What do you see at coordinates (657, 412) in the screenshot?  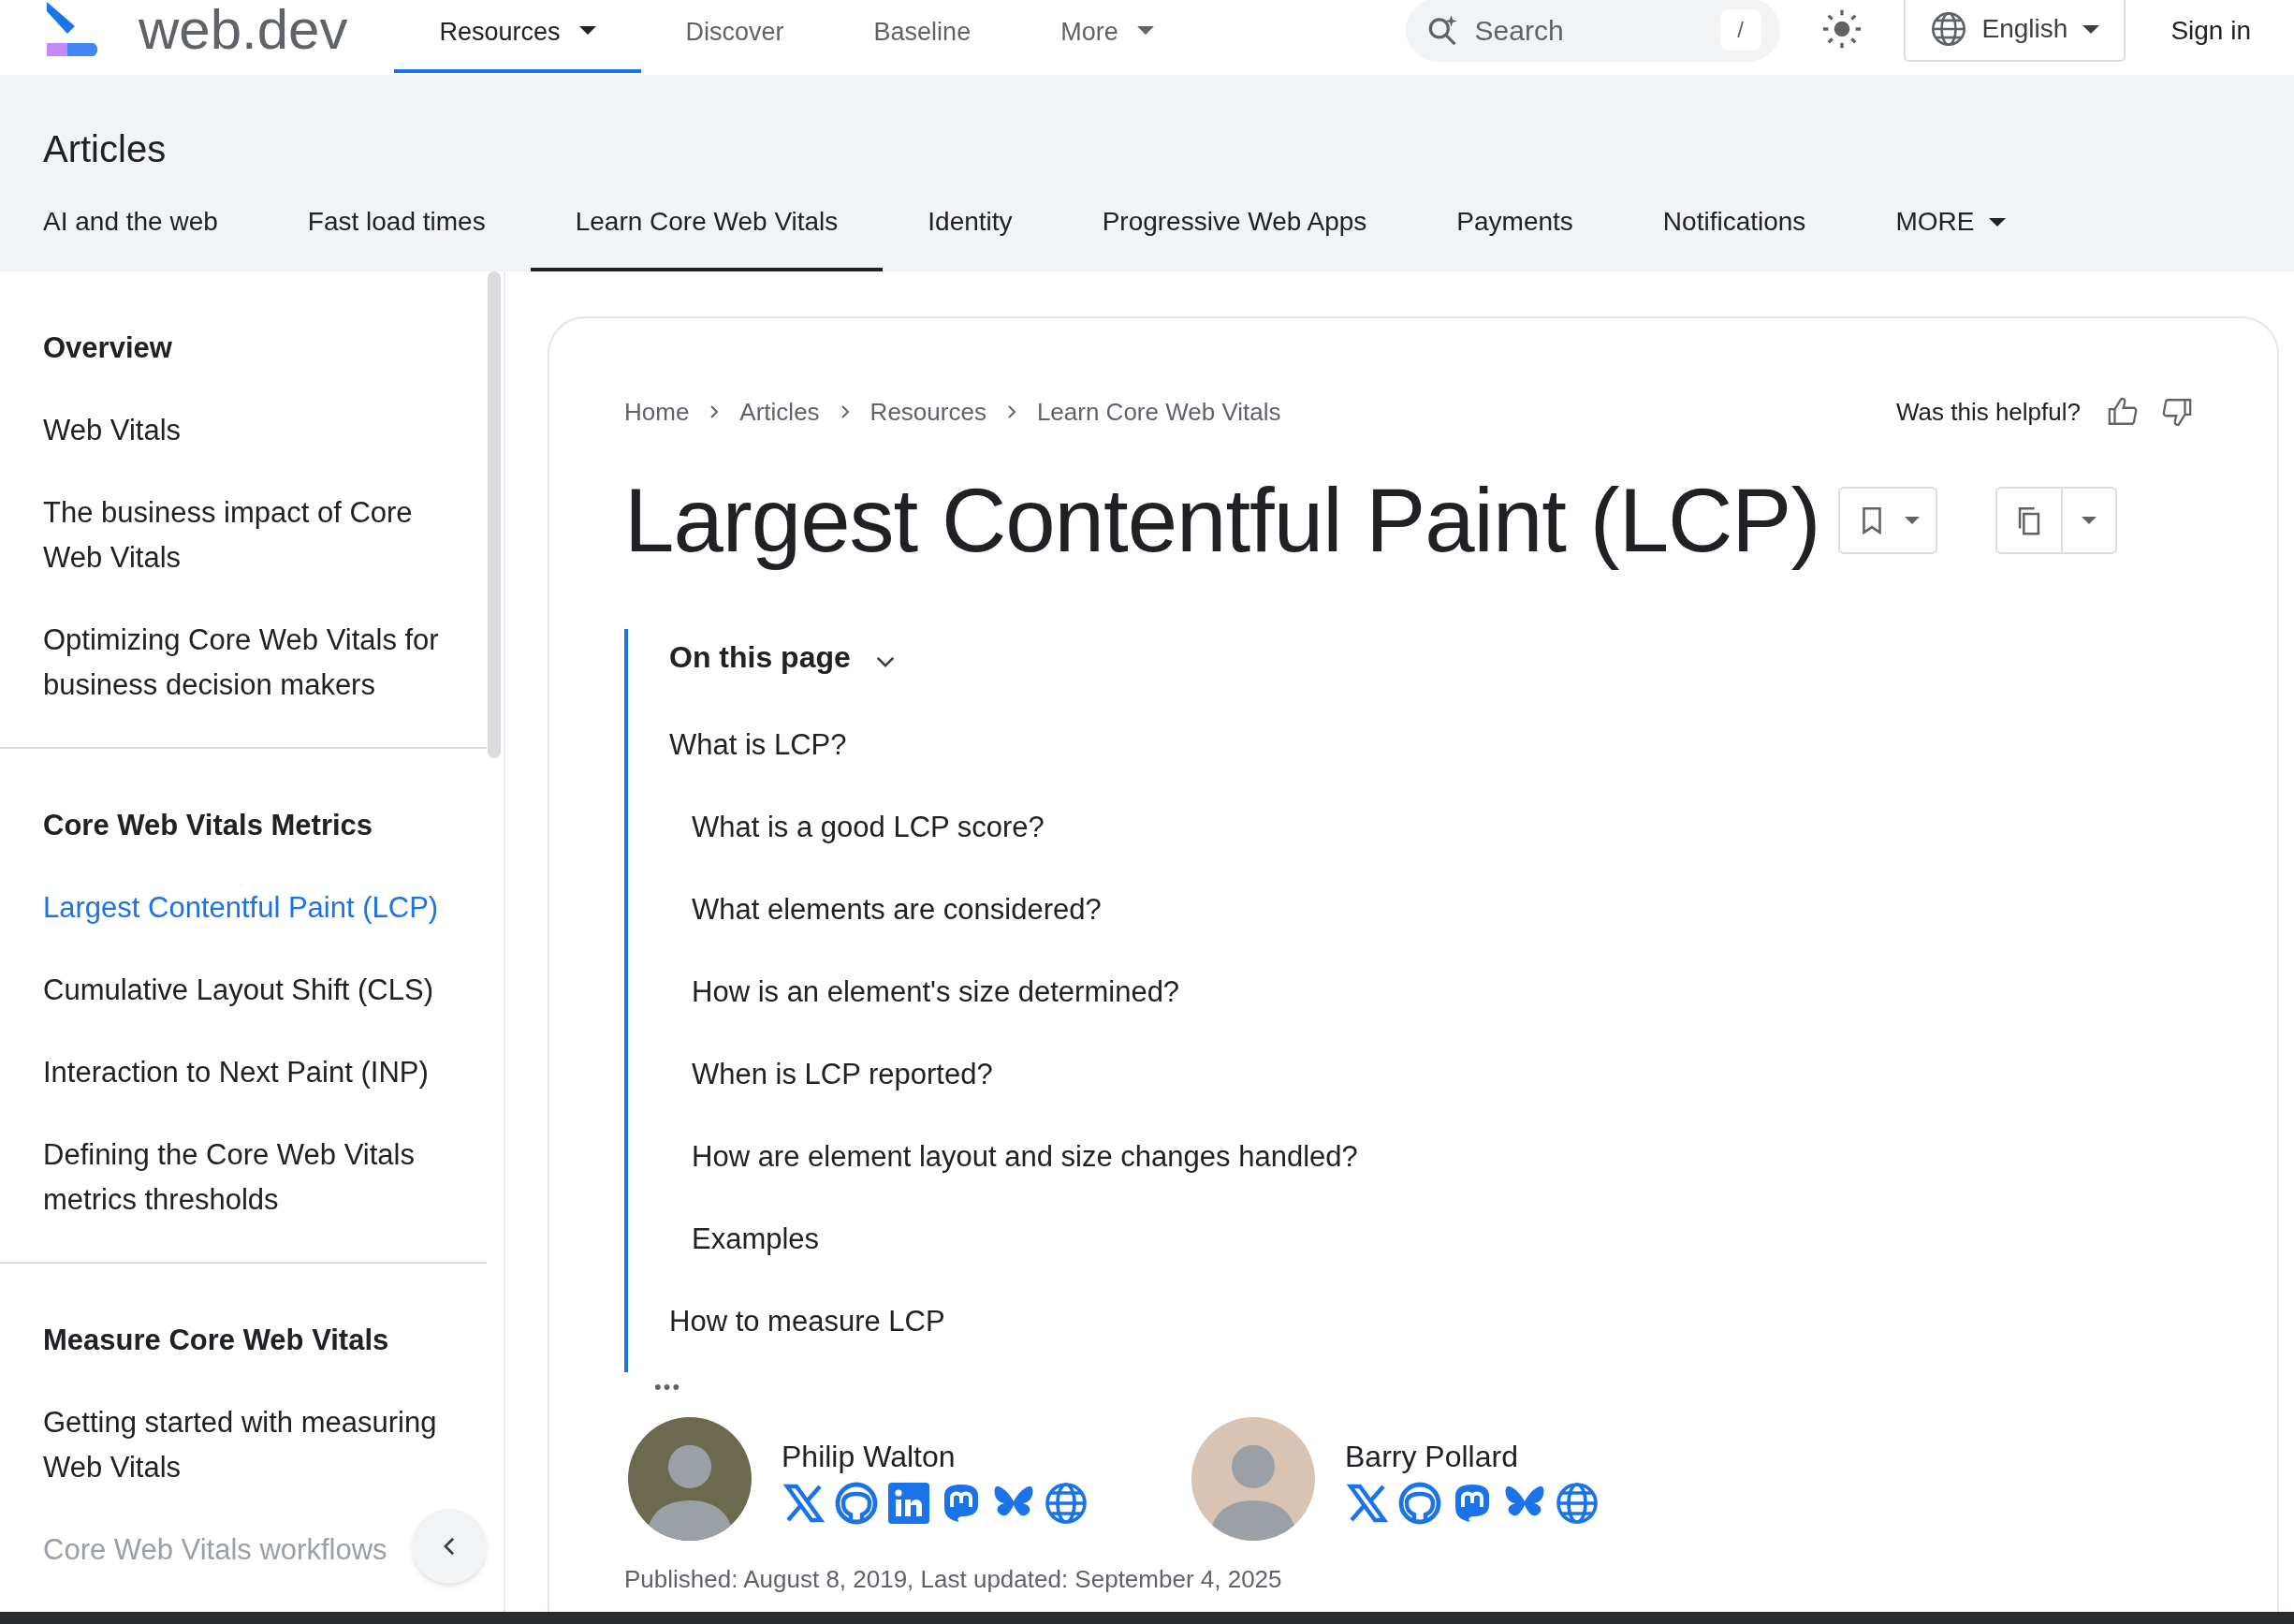 I see `breadcrumb-link: Home` at bounding box center [657, 412].